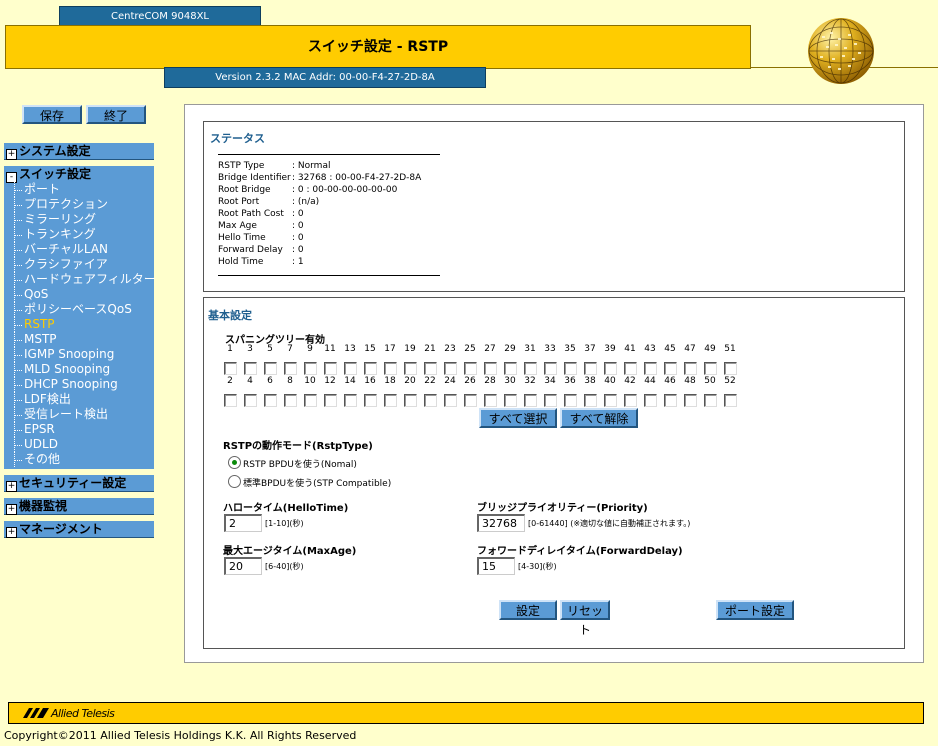  I want to click on sidebar-item-7: QoS, so click(79, 294).